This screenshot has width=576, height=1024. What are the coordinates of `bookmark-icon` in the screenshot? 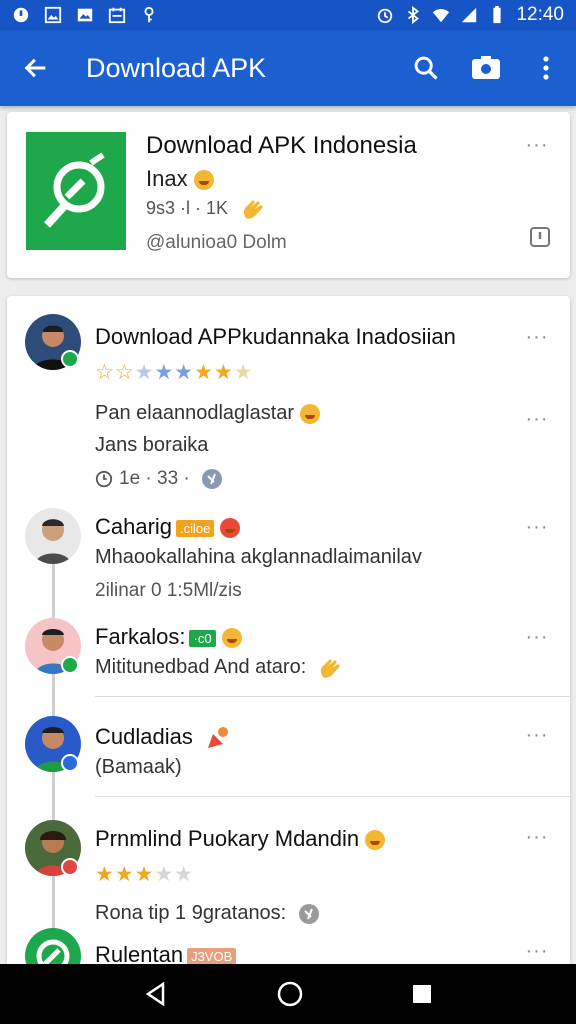 It's located at (540, 237).